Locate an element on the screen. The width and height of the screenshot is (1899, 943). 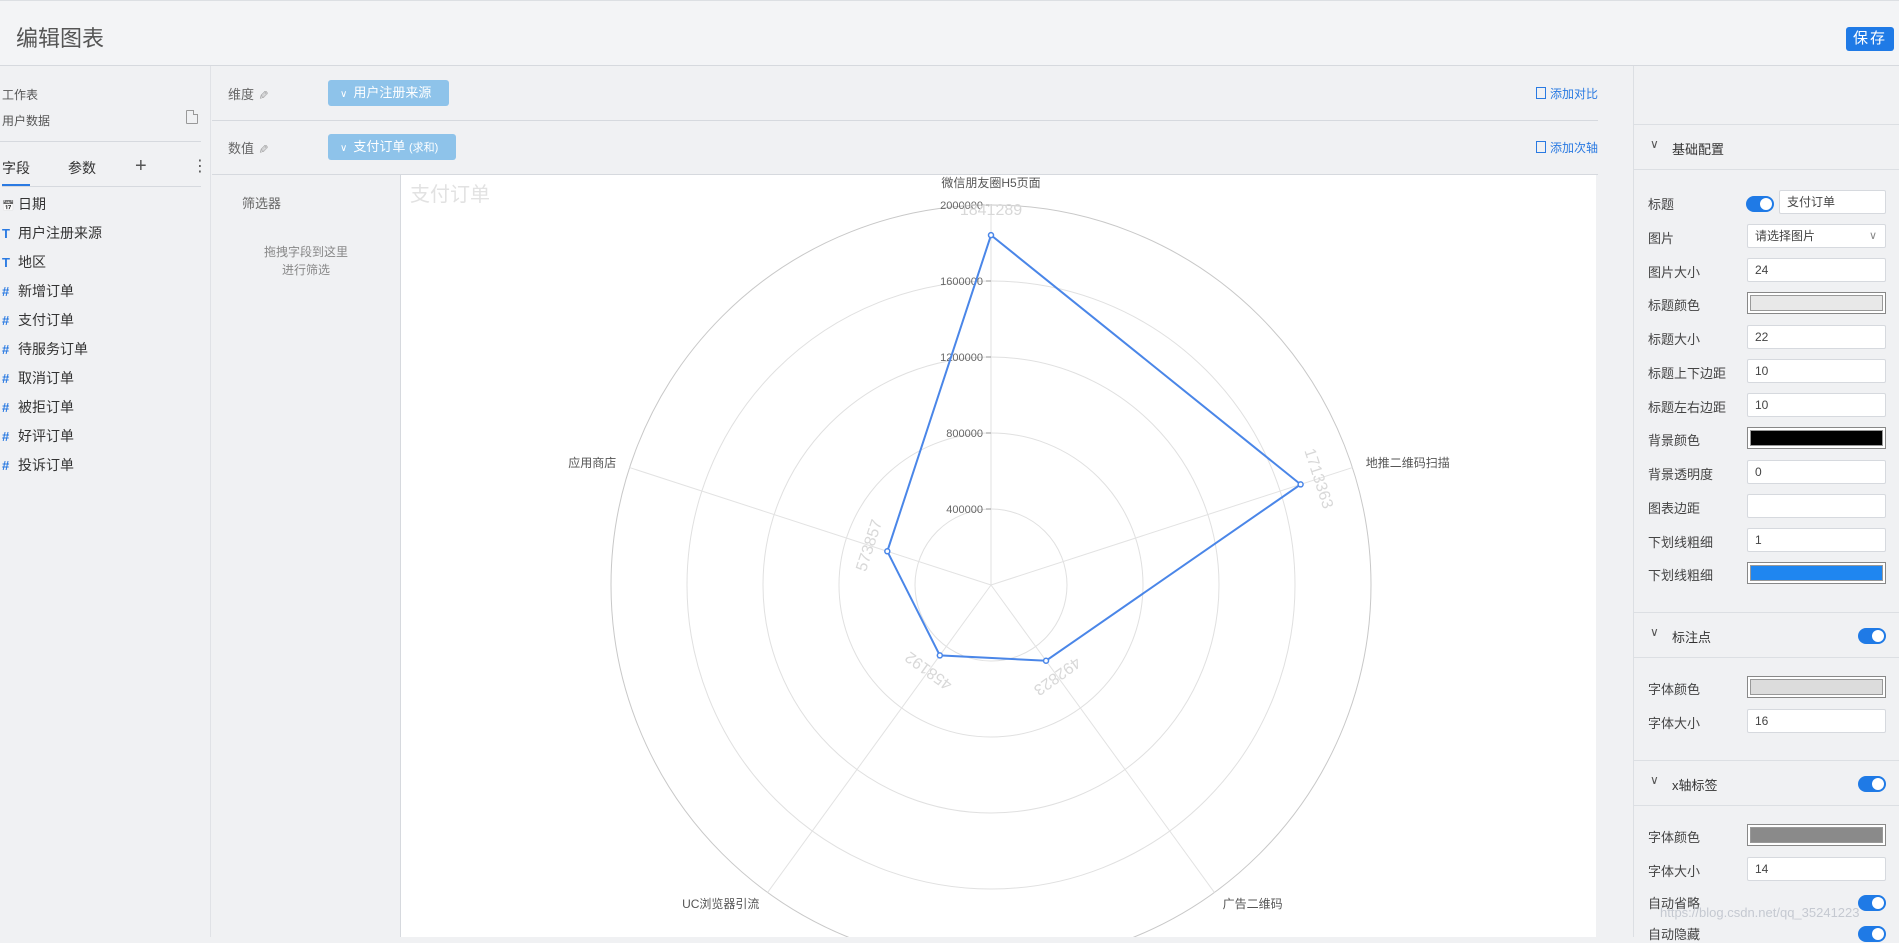
underline-color-swatch is located at coordinates (1816, 573).